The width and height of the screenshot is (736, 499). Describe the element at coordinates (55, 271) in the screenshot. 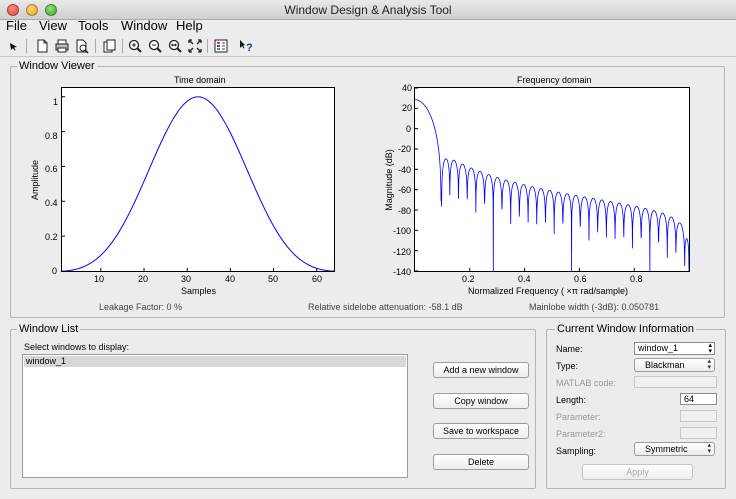

I see `time-ytick: 0` at that location.